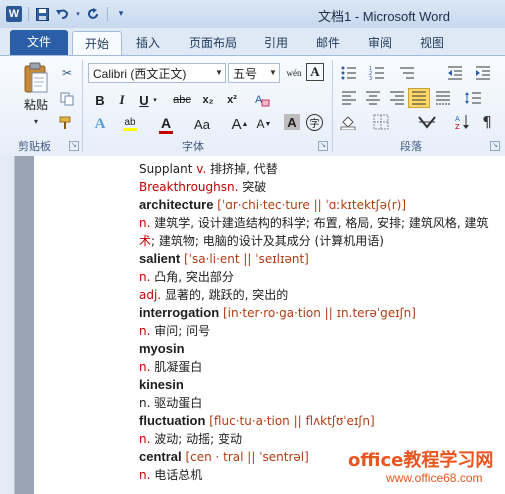 This screenshot has width=505, height=494. I want to click on align-center-icon, so click(373, 98).